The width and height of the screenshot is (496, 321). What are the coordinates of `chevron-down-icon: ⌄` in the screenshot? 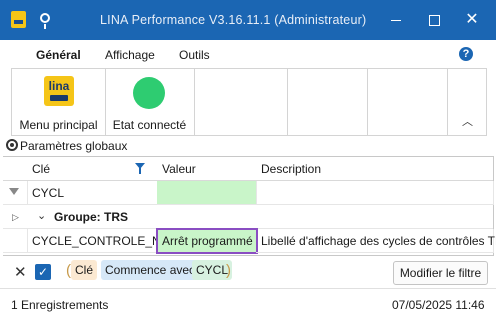 It's located at (41, 215).